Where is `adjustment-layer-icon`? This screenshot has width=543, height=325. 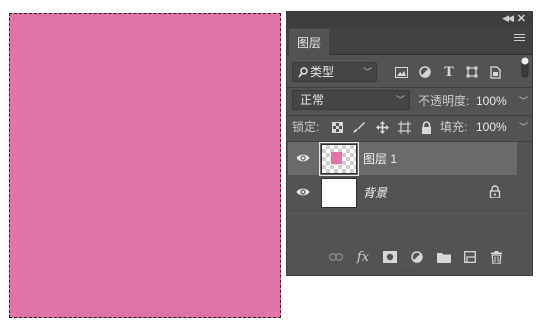
adjustment-layer-icon is located at coordinates (417, 257).